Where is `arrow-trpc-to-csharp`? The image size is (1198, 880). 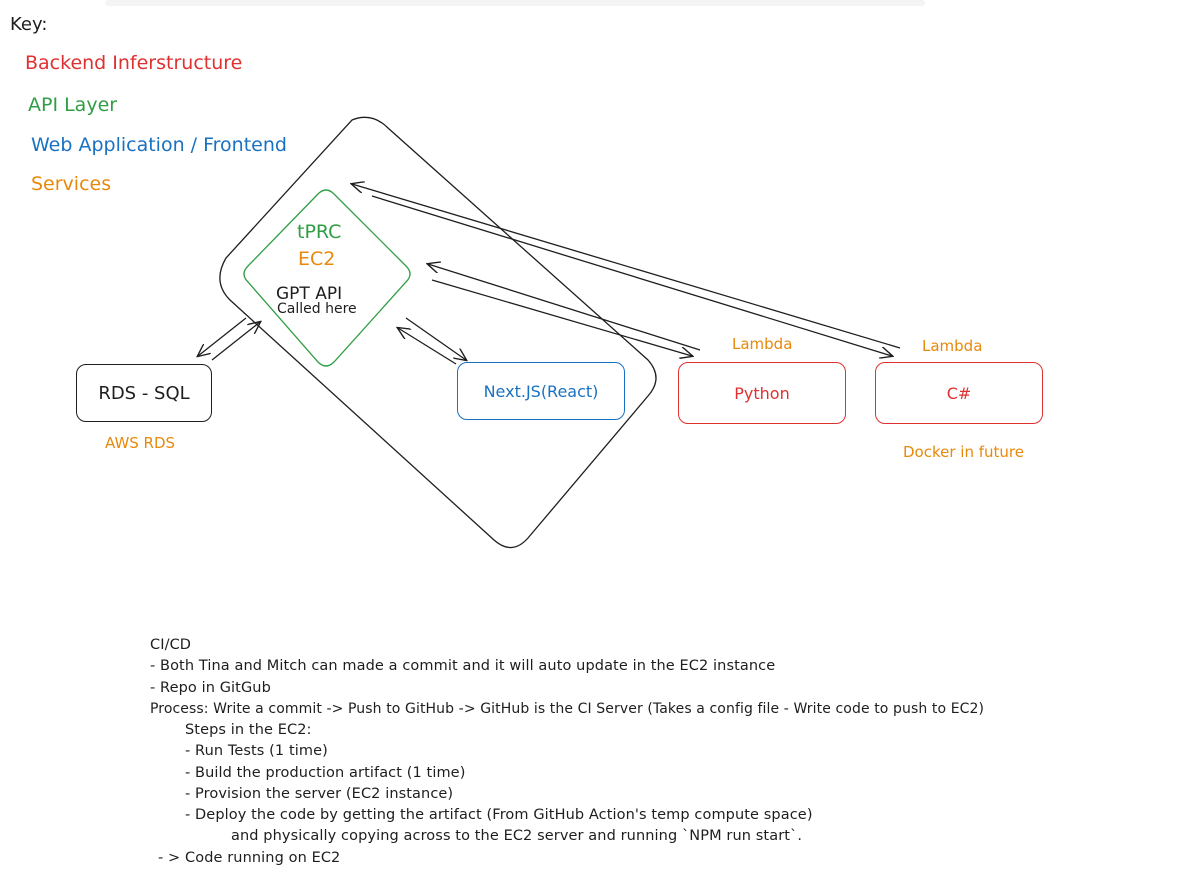
arrow-trpc-to-csharp is located at coordinates (631, 275).